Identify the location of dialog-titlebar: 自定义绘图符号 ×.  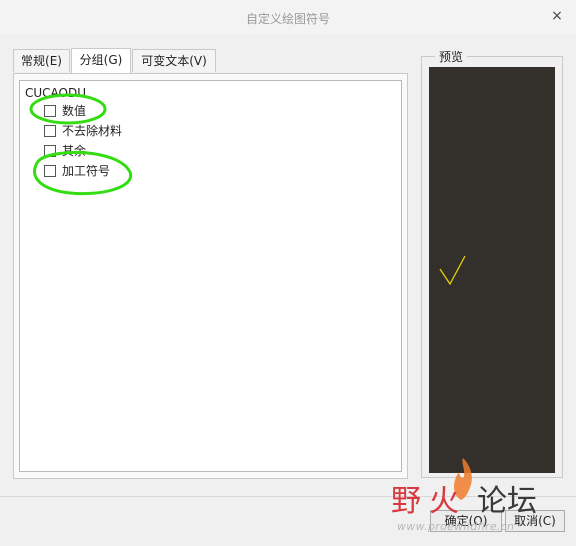
(288, 17).